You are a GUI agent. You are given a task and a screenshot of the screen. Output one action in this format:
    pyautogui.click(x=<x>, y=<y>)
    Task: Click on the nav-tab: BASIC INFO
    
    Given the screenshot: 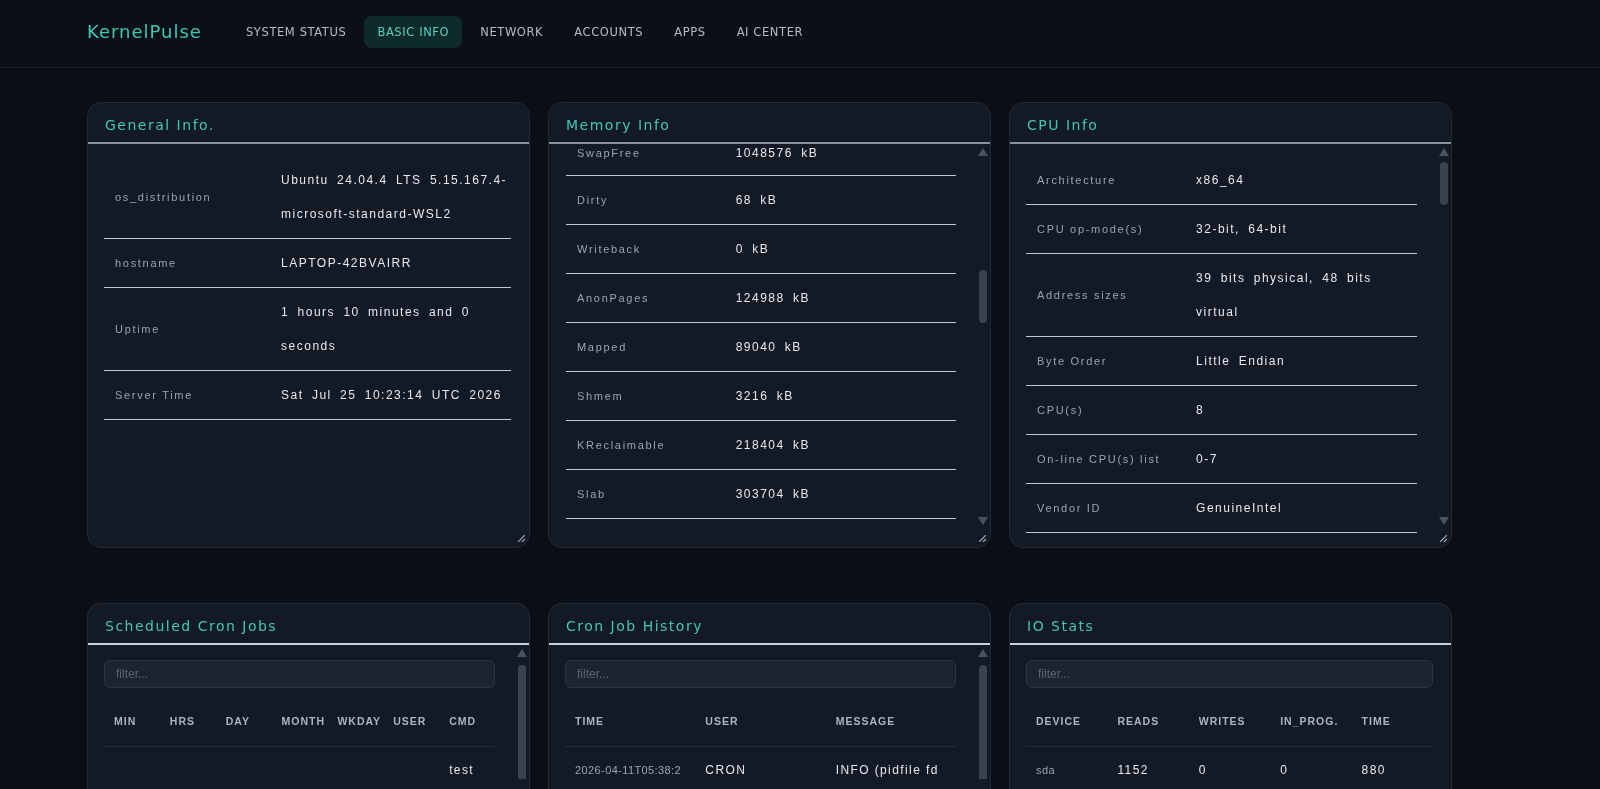 What is the action you would take?
    pyautogui.click(x=413, y=31)
    